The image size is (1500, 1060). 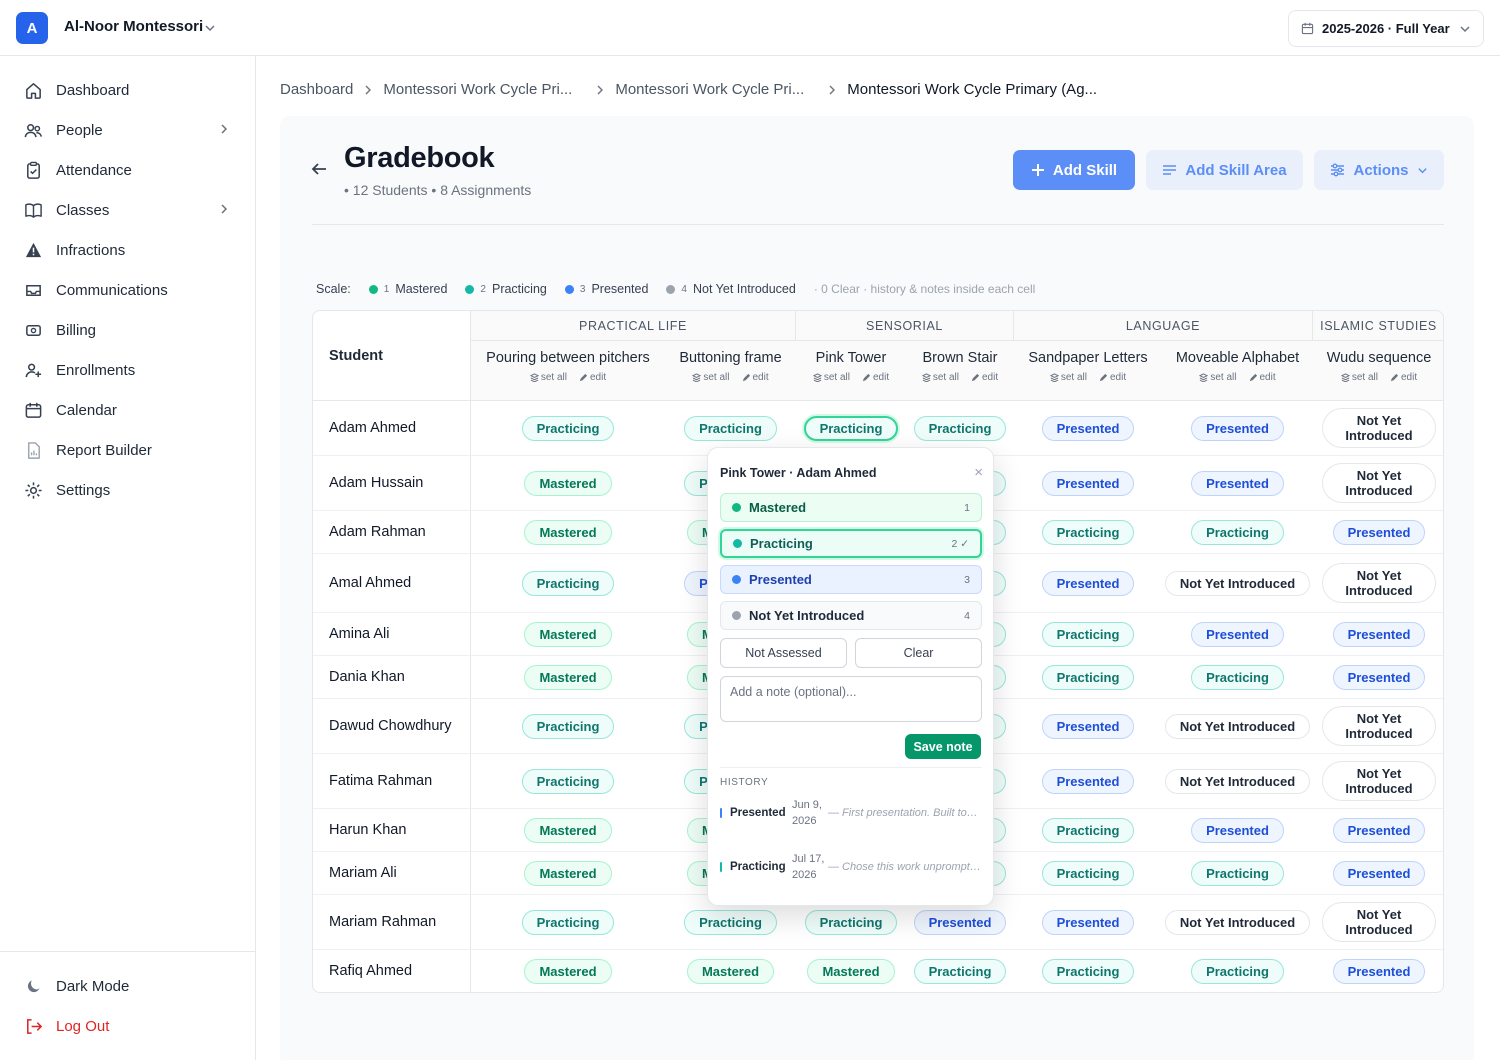 What do you see at coordinates (851, 507) in the screenshot?
I see `option-mastered: Mastered 1` at bounding box center [851, 507].